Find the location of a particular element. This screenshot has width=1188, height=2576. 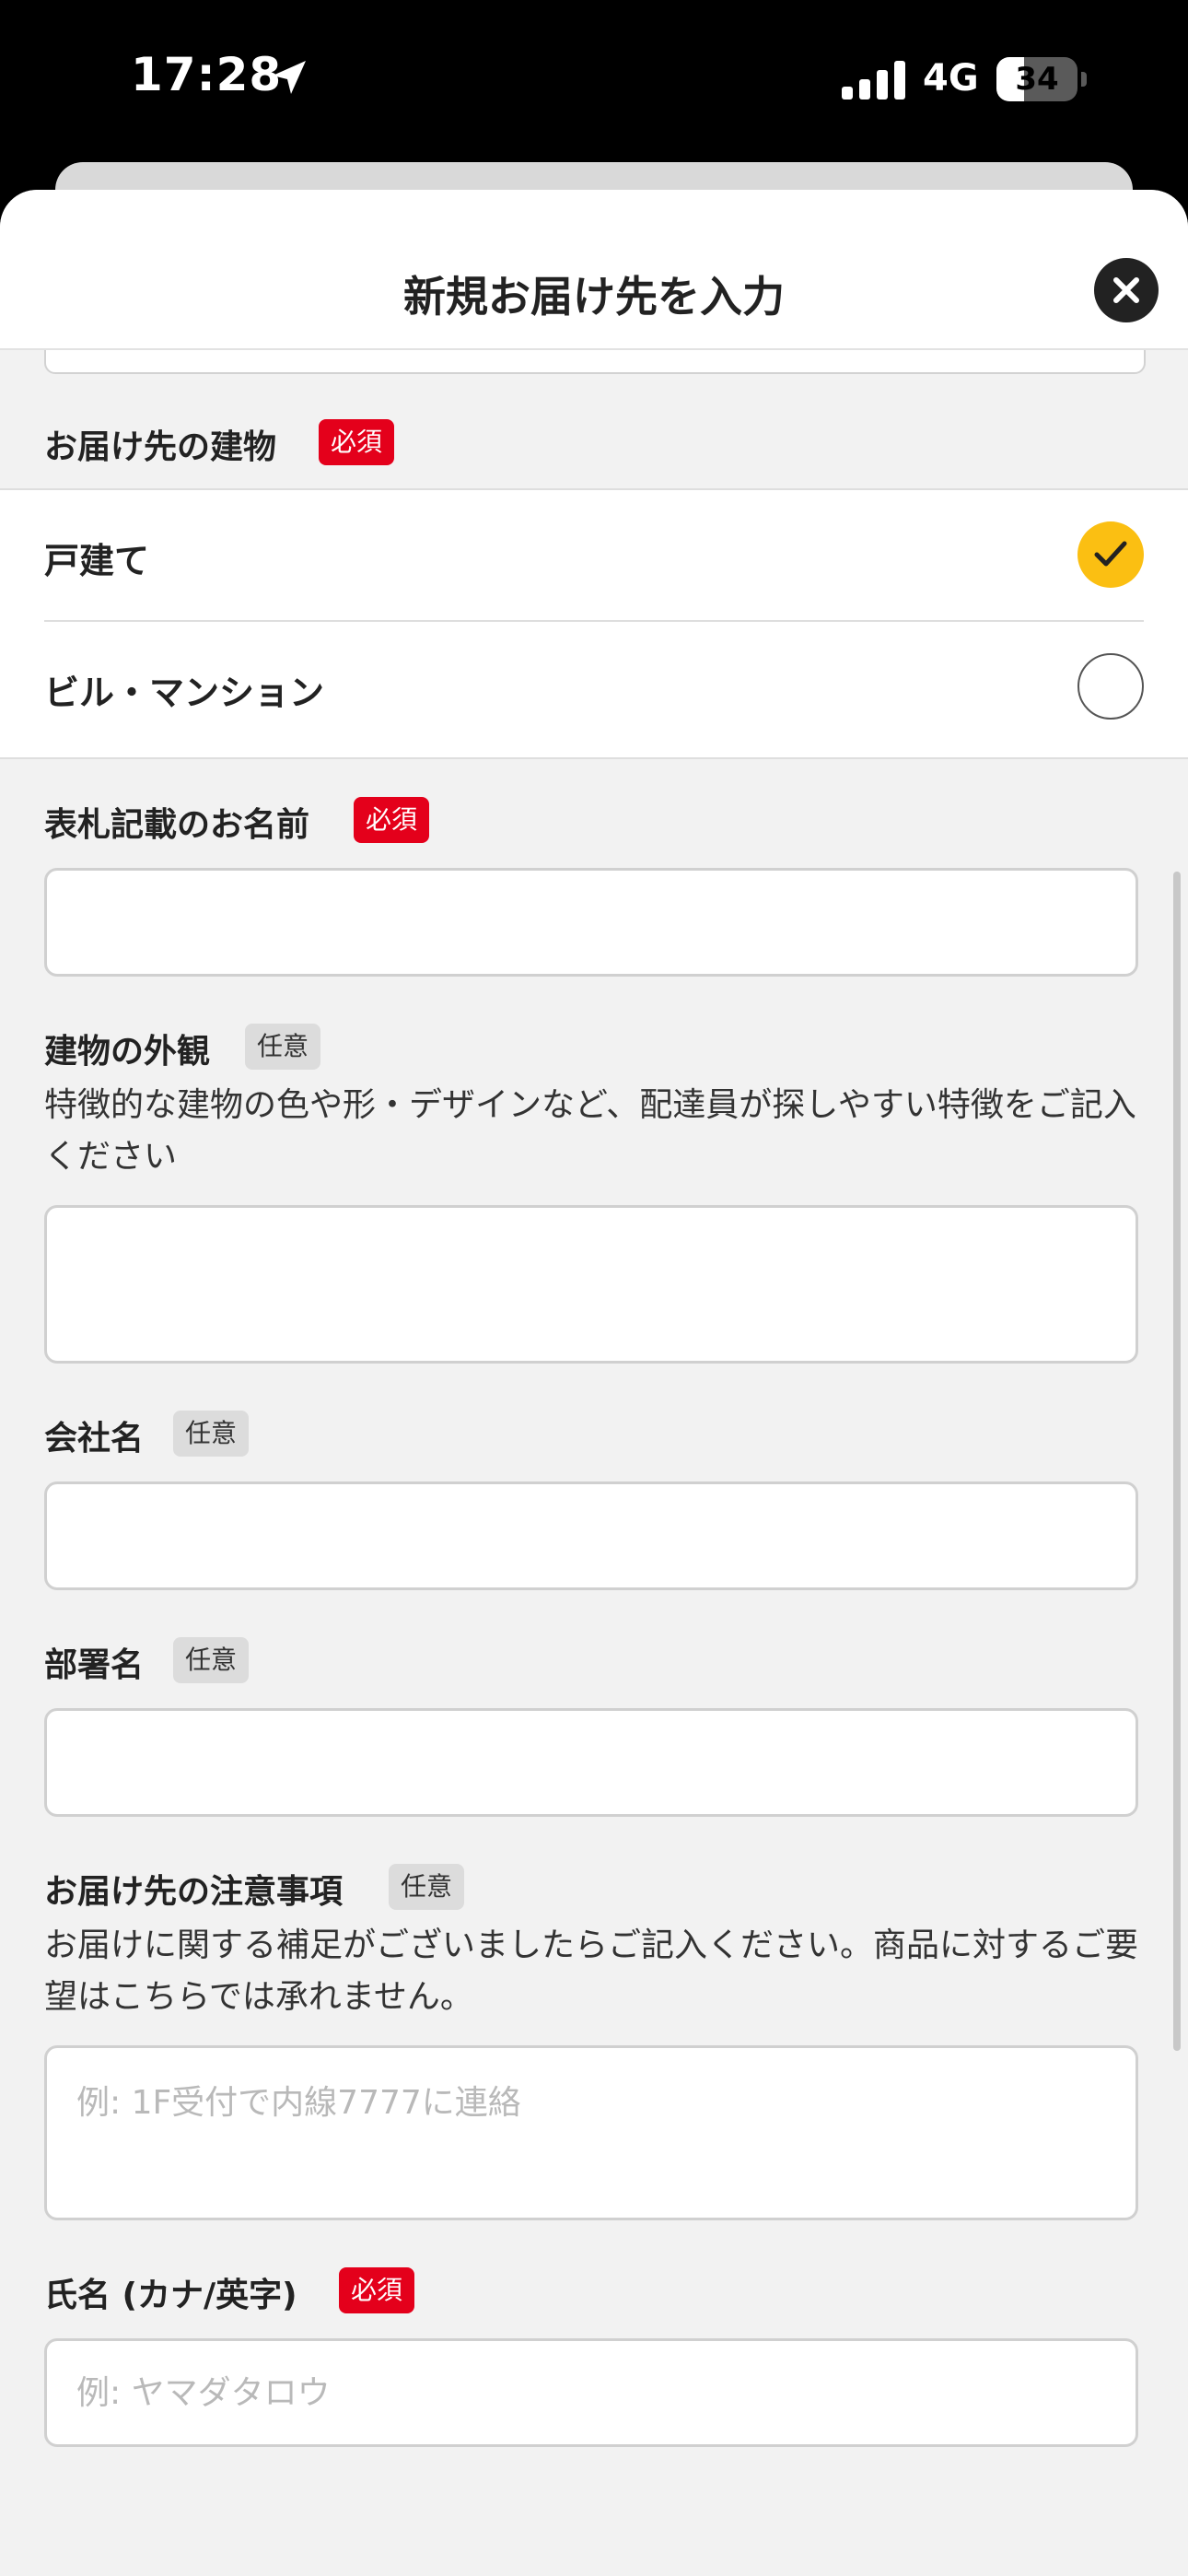

checkmark-icon is located at coordinates (1110, 554).